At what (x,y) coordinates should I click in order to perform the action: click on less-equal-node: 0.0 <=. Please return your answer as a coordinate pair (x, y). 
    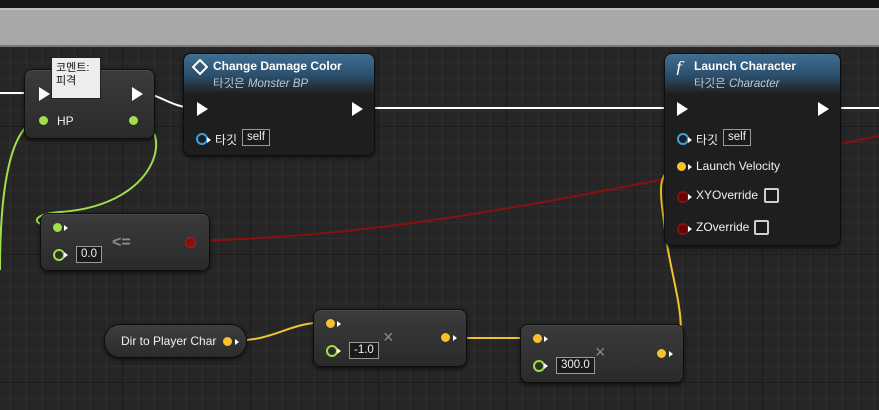
    Looking at the image, I should click on (125, 242).